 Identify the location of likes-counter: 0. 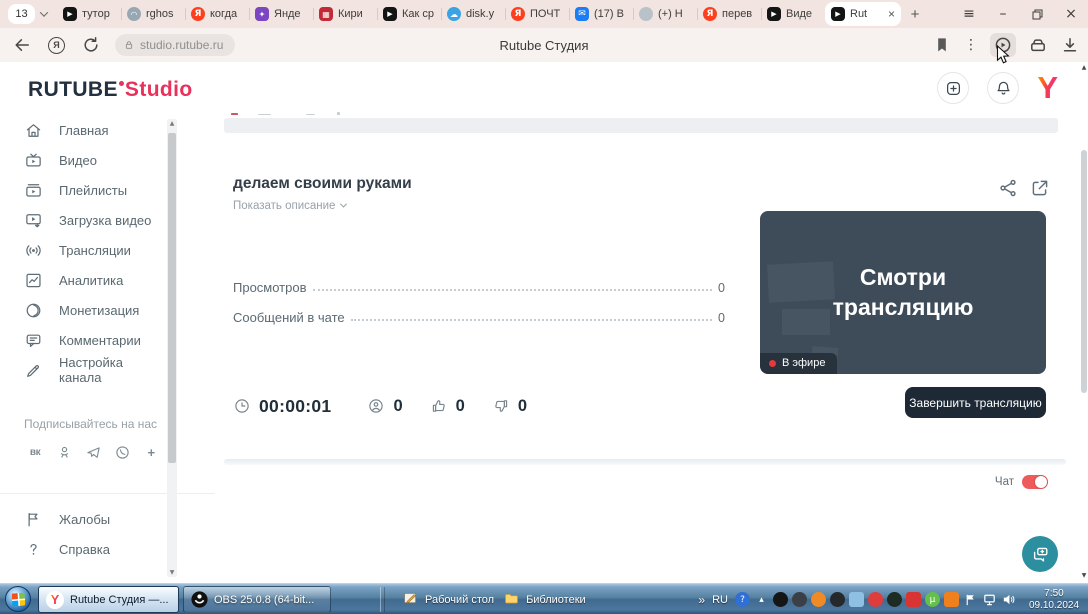
(447, 406).